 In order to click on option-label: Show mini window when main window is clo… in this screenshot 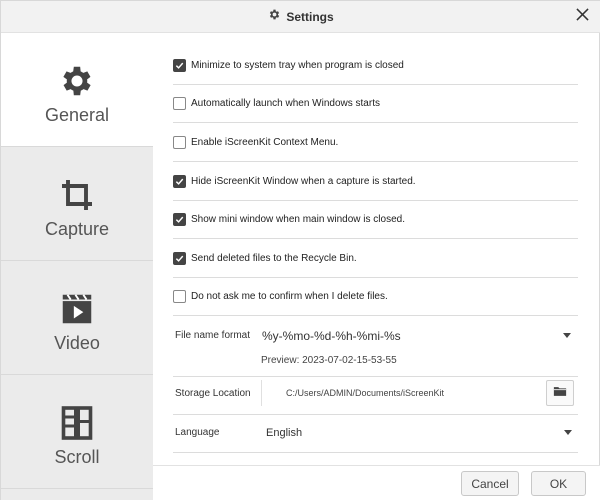, I will do `click(298, 219)`.